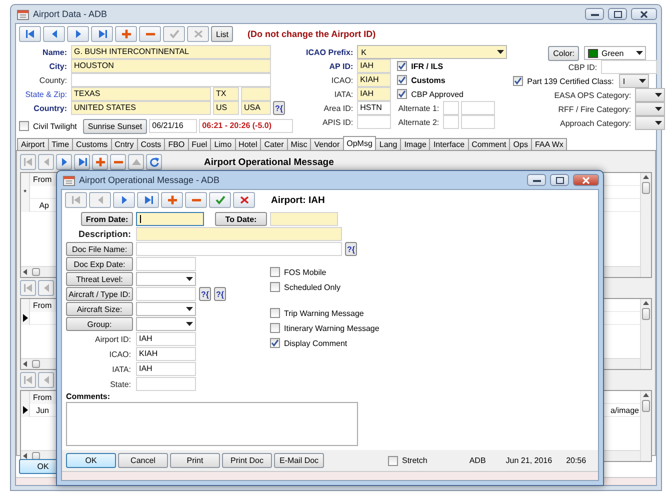 Image resolution: width=667 pixels, height=495 pixels. Describe the element at coordinates (200, 144) in the screenshot. I see `tab: Fuel` at that location.